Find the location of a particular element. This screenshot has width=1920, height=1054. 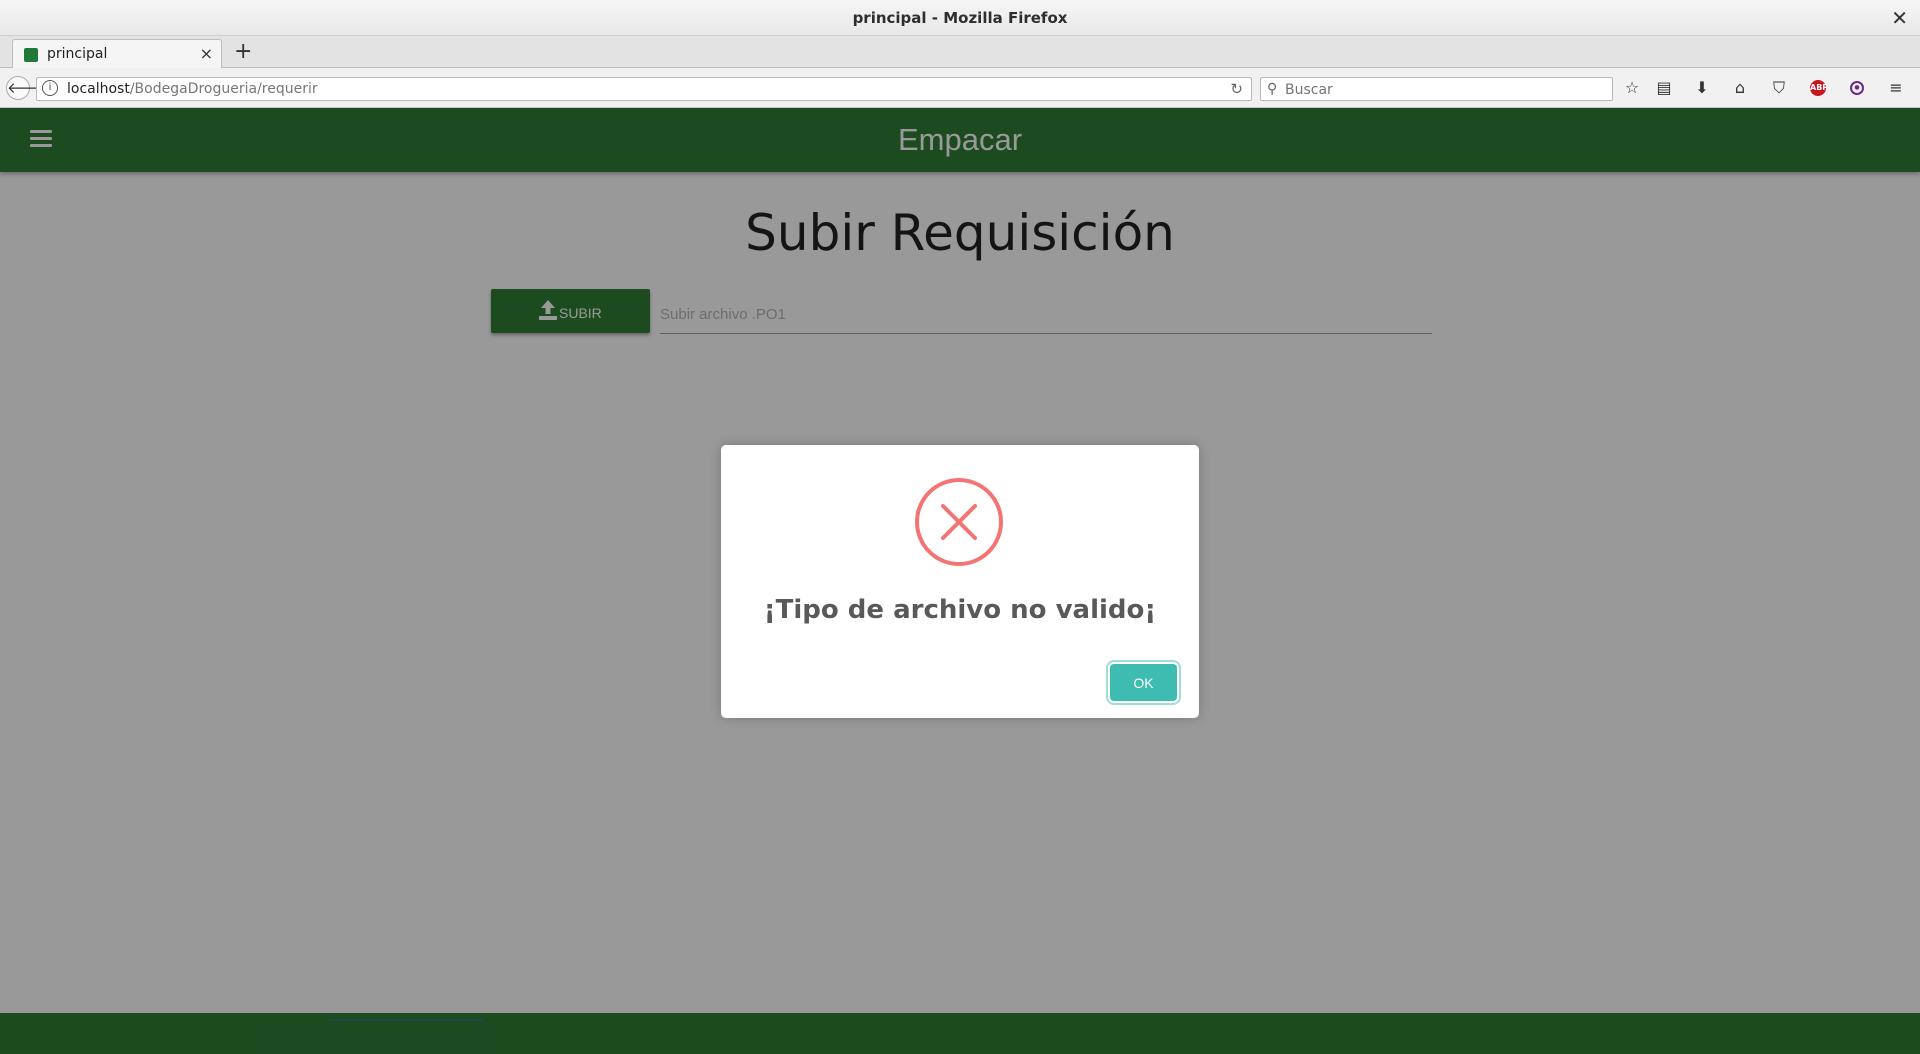

url-bar: i localhost/BodegaDrogueria/requerir ↻ is located at coordinates (644, 89).